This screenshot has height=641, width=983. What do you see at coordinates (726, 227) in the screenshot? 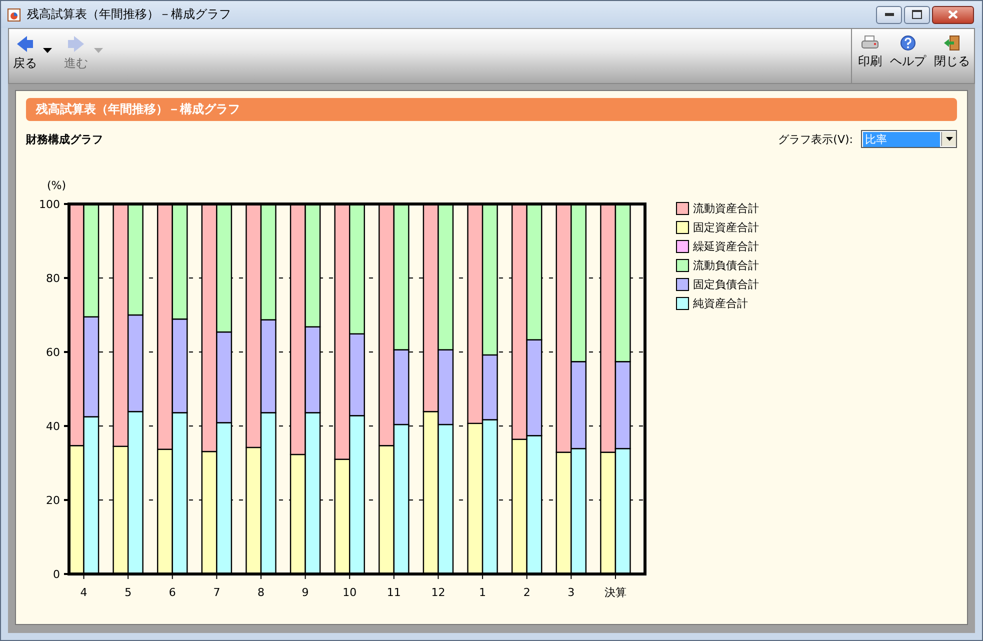
I see `legend-label: 固定資産合計` at bounding box center [726, 227].